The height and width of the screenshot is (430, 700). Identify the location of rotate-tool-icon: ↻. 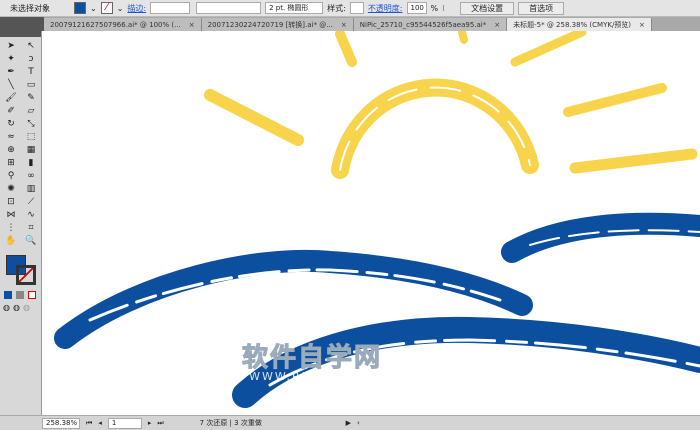
(11, 123).